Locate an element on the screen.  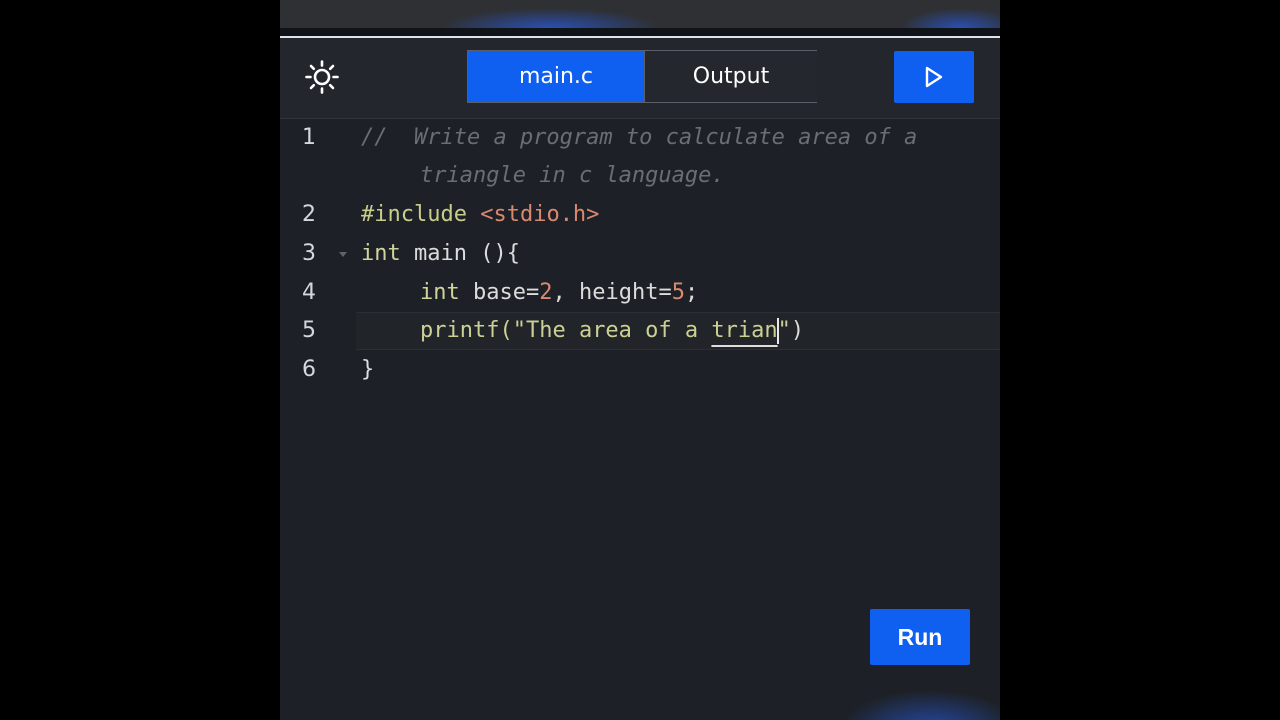
code-text: main (){ is located at coordinates (467, 253).